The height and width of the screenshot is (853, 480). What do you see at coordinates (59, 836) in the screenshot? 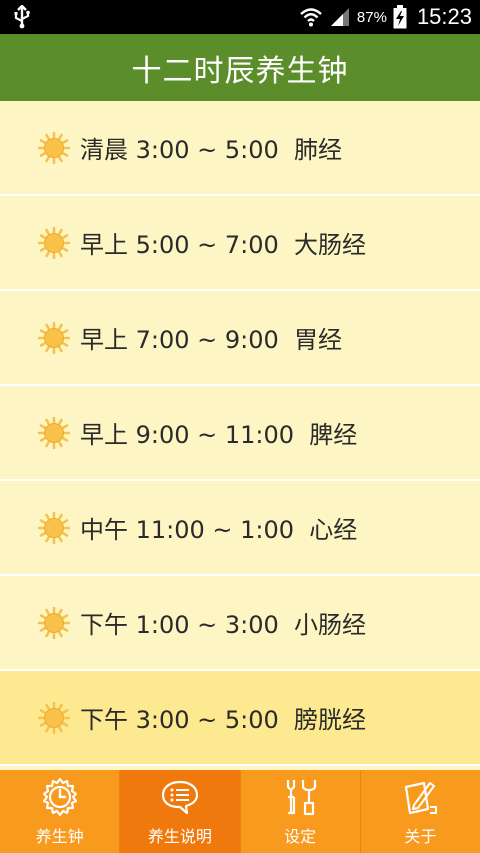
I see `nav-label: 养生钟` at bounding box center [59, 836].